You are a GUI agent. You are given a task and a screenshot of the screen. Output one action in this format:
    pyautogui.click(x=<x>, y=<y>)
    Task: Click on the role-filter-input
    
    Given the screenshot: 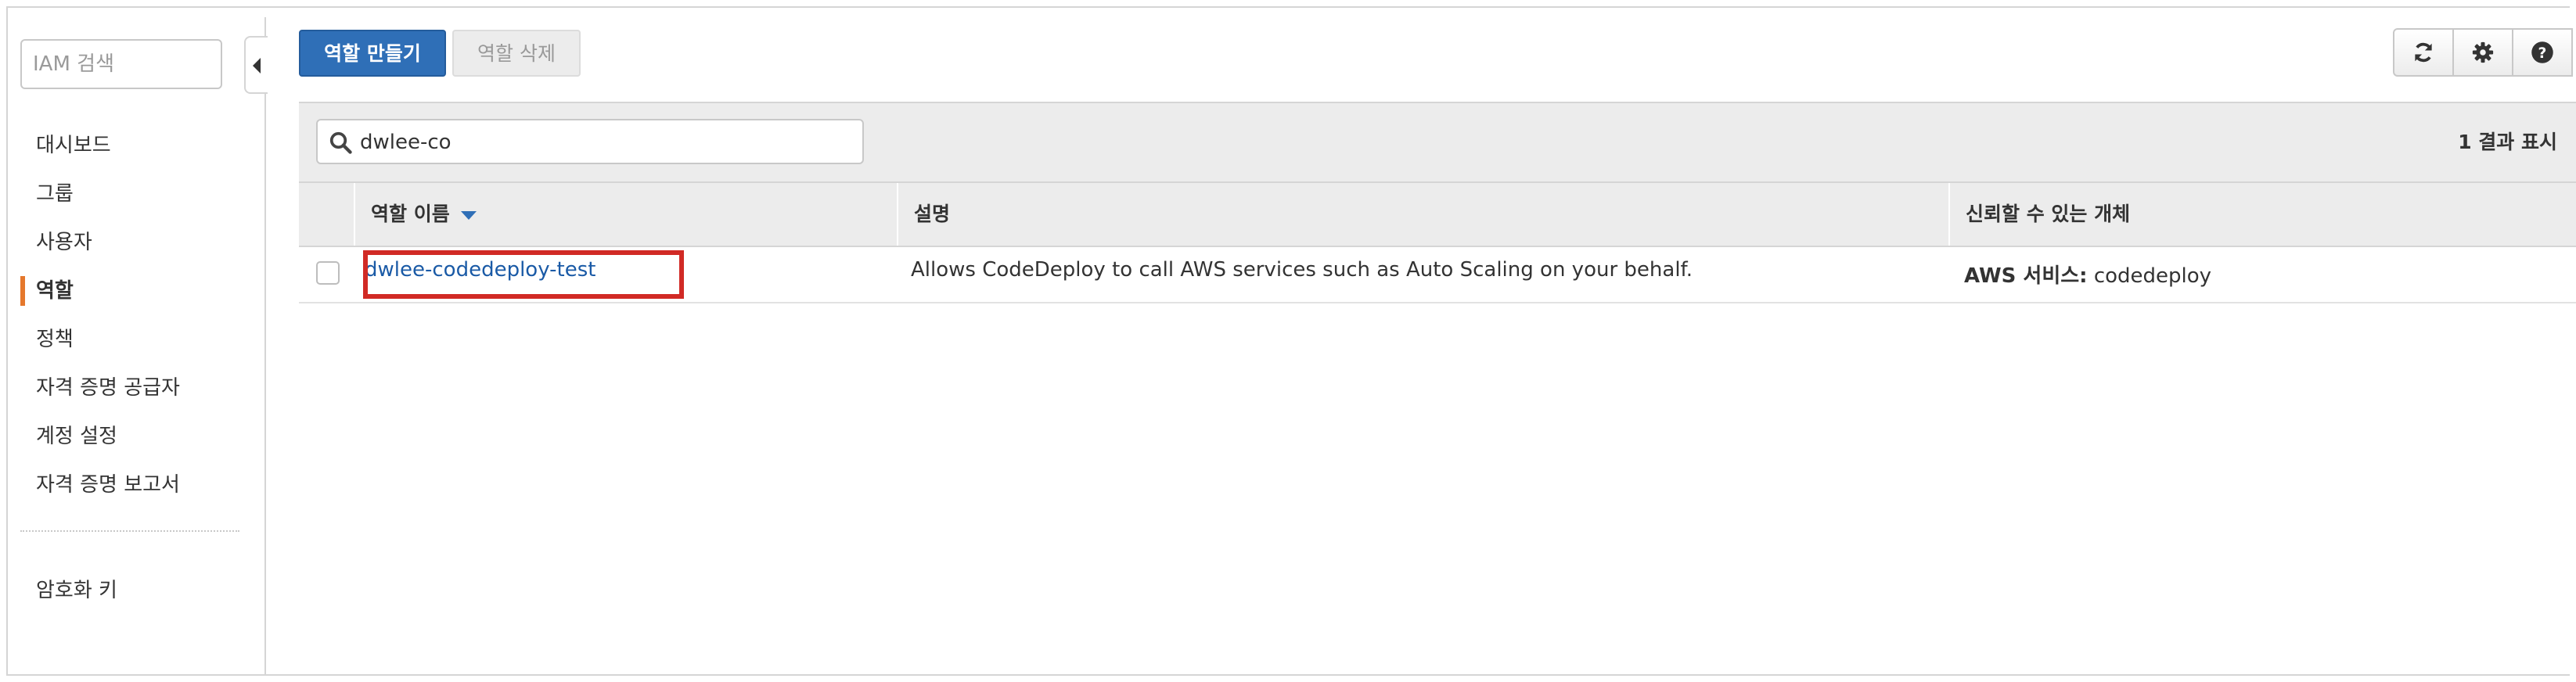 What is the action you would take?
    pyautogui.click(x=606, y=142)
    